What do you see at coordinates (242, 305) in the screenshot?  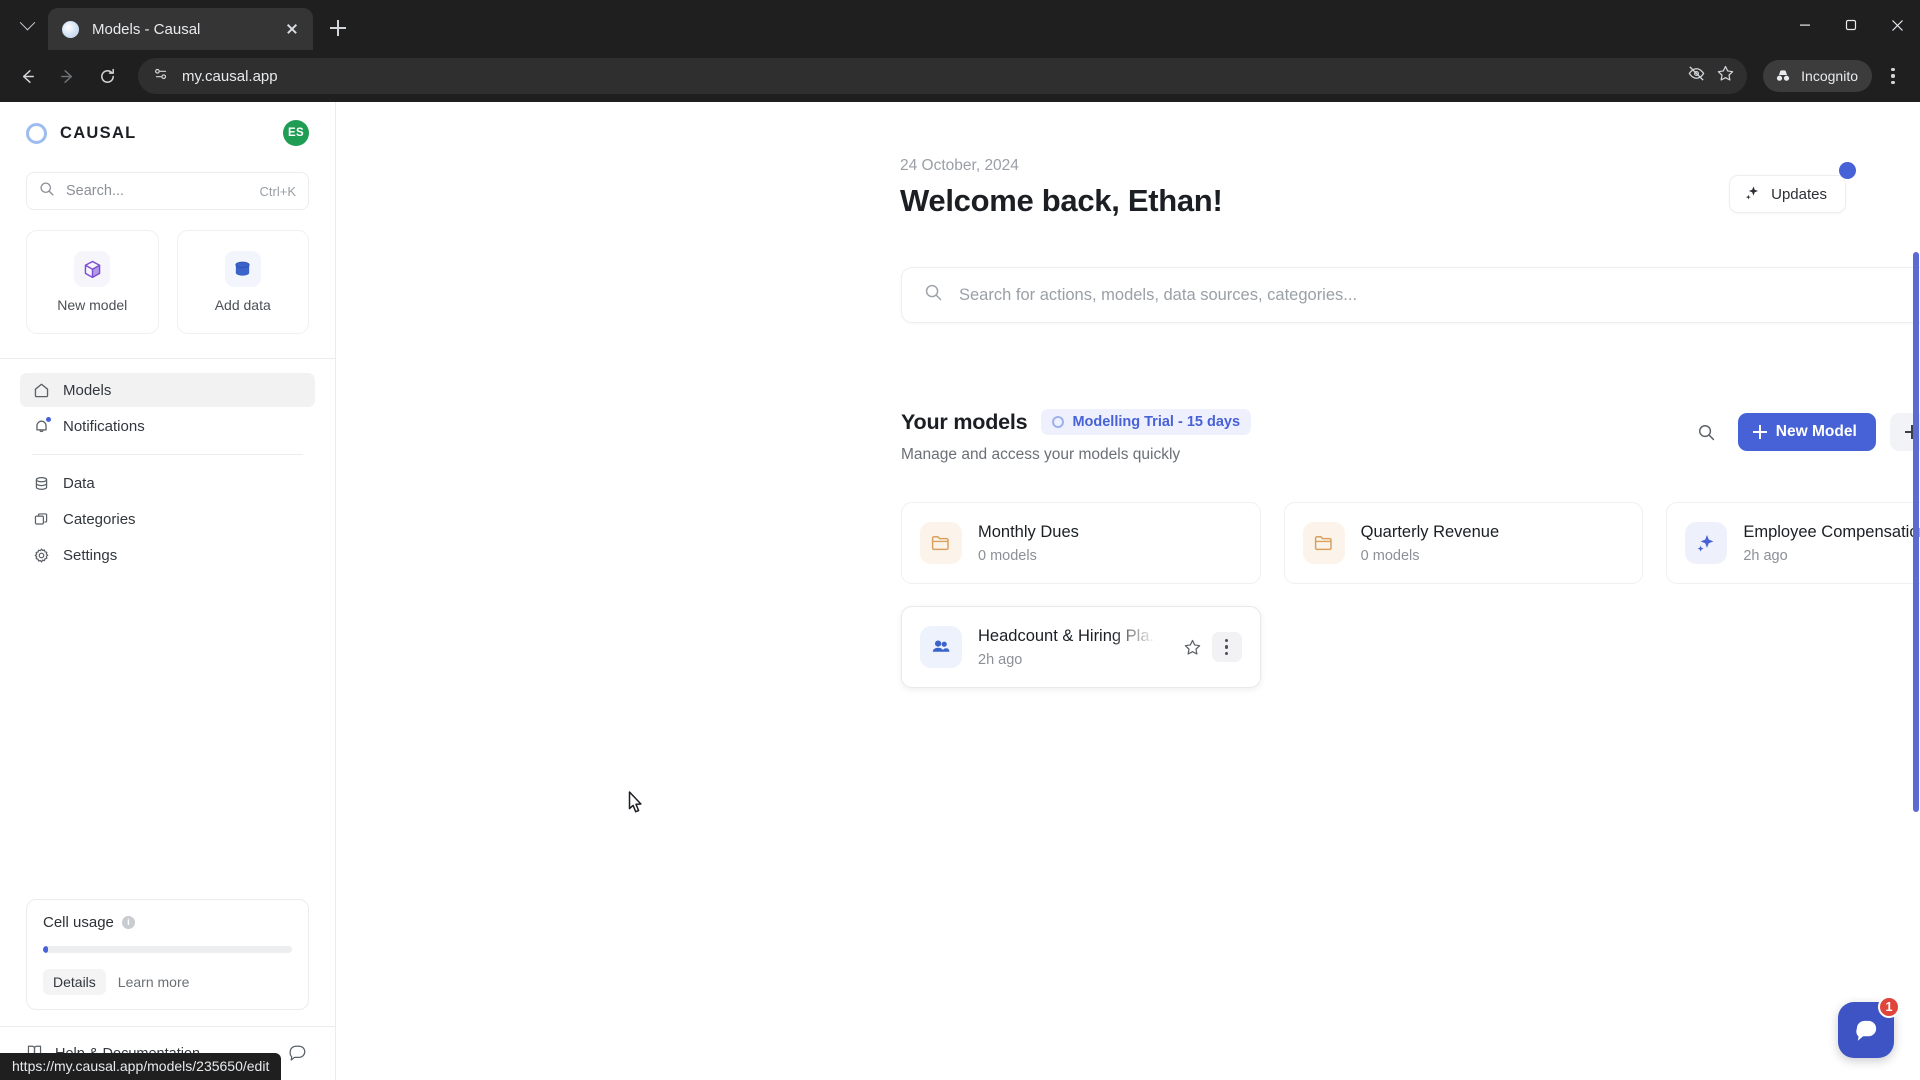 I see `quick-action-label: Add data` at bounding box center [242, 305].